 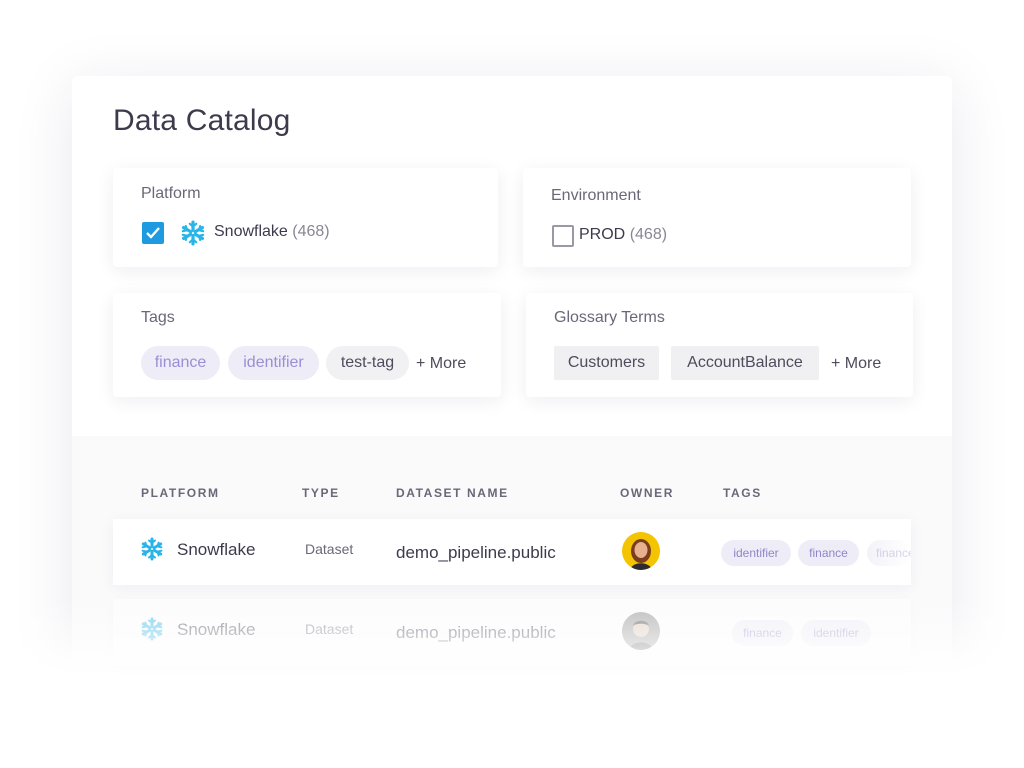 I want to click on page-title: Data Catalog, so click(x=202, y=120).